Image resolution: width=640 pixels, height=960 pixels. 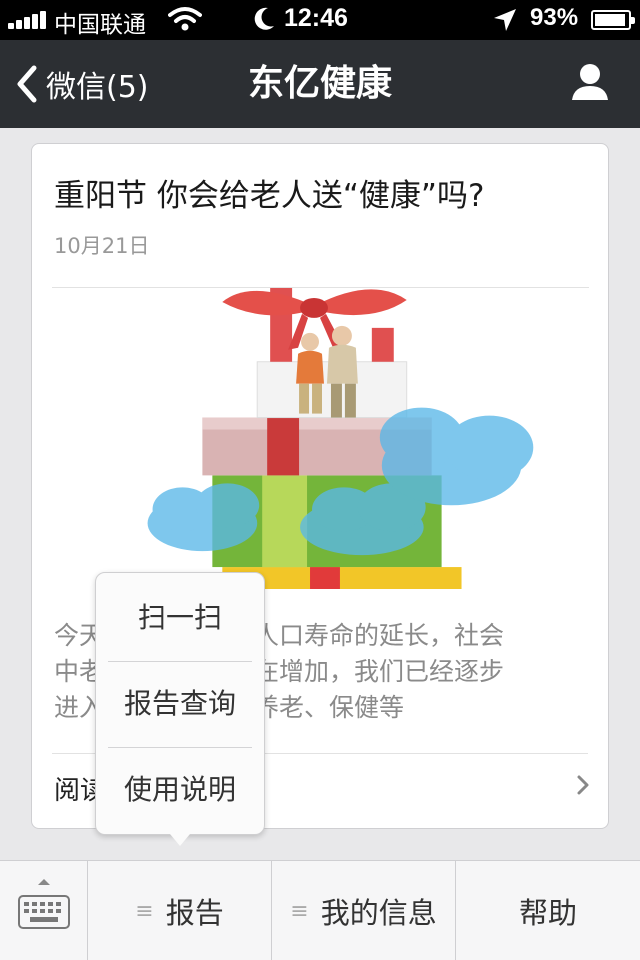 I want to click on menu-my-info-label: 我的信息, so click(x=378, y=913).